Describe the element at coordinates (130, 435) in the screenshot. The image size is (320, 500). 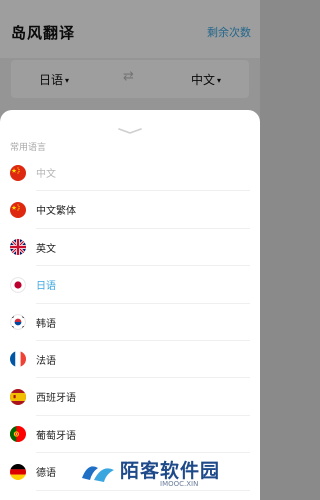
I see `language-option: 葡萄牙语` at that location.